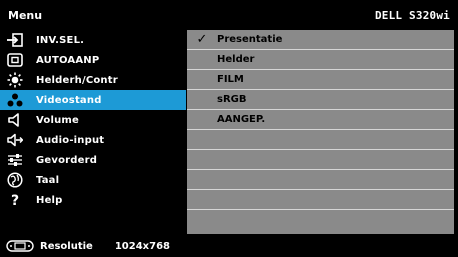 The height and width of the screenshot is (257, 458). What do you see at coordinates (60, 40) in the screenshot?
I see `menu-item-label: INV.SEL.` at bounding box center [60, 40].